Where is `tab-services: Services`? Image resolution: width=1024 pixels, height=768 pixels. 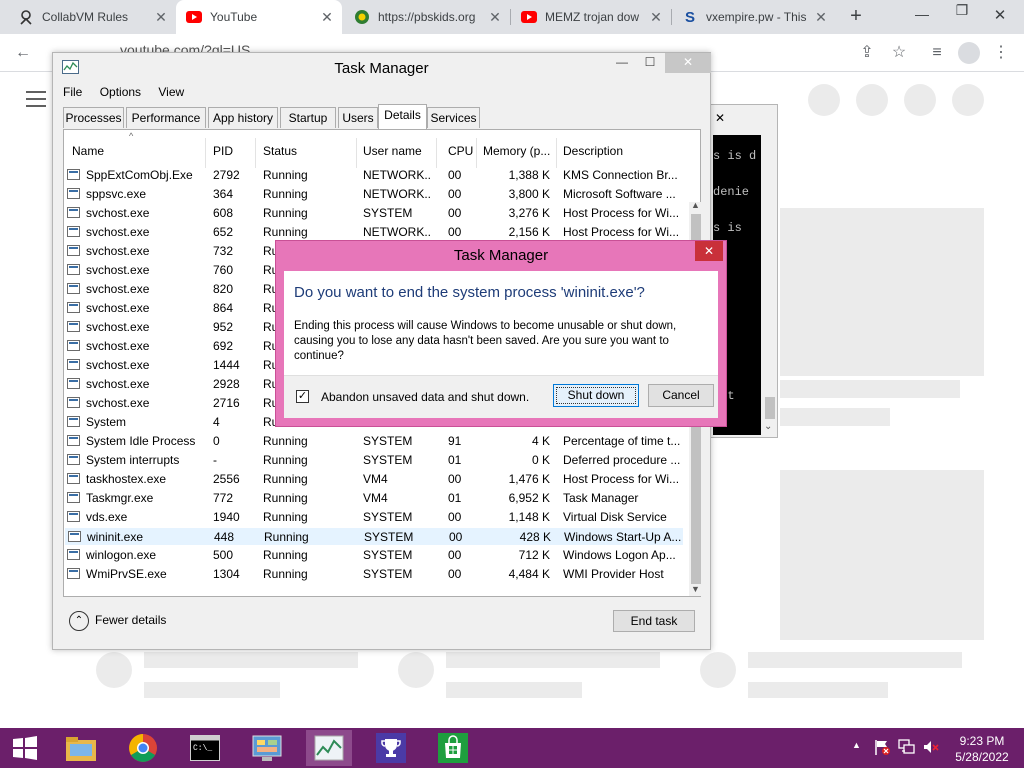 tab-services: Services is located at coordinates (453, 117).